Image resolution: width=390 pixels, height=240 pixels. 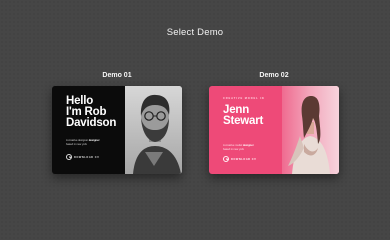 What do you see at coordinates (244, 159) in the screenshot?
I see `demo-02-download-label: DOWNLOAD CV` at bounding box center [244, 159].